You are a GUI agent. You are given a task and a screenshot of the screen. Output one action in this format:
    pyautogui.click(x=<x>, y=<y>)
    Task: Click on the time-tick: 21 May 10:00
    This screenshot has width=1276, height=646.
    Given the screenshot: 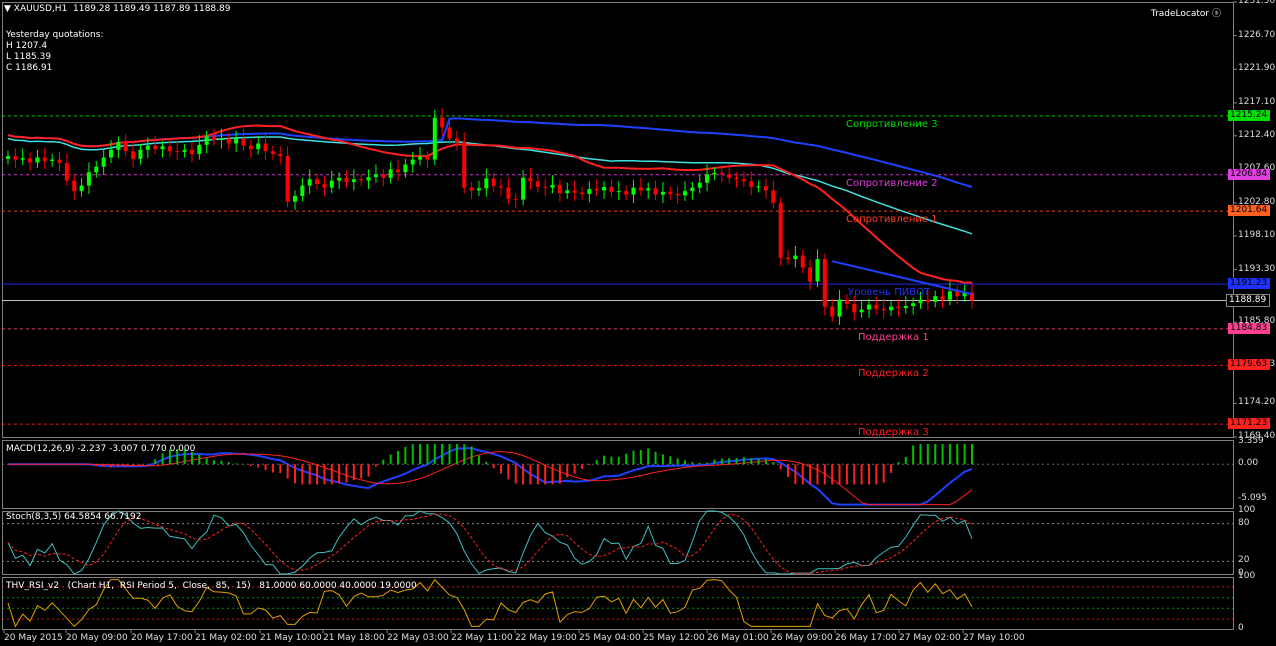 What is the action you would take?
    pyautogui.click(x=291, y=638)
    